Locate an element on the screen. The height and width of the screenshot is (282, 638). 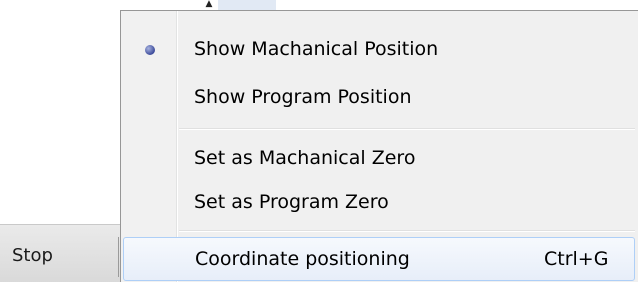
menu-item-show-mechanical-position: Show Machanical Position is located at coordinates (379, 50).